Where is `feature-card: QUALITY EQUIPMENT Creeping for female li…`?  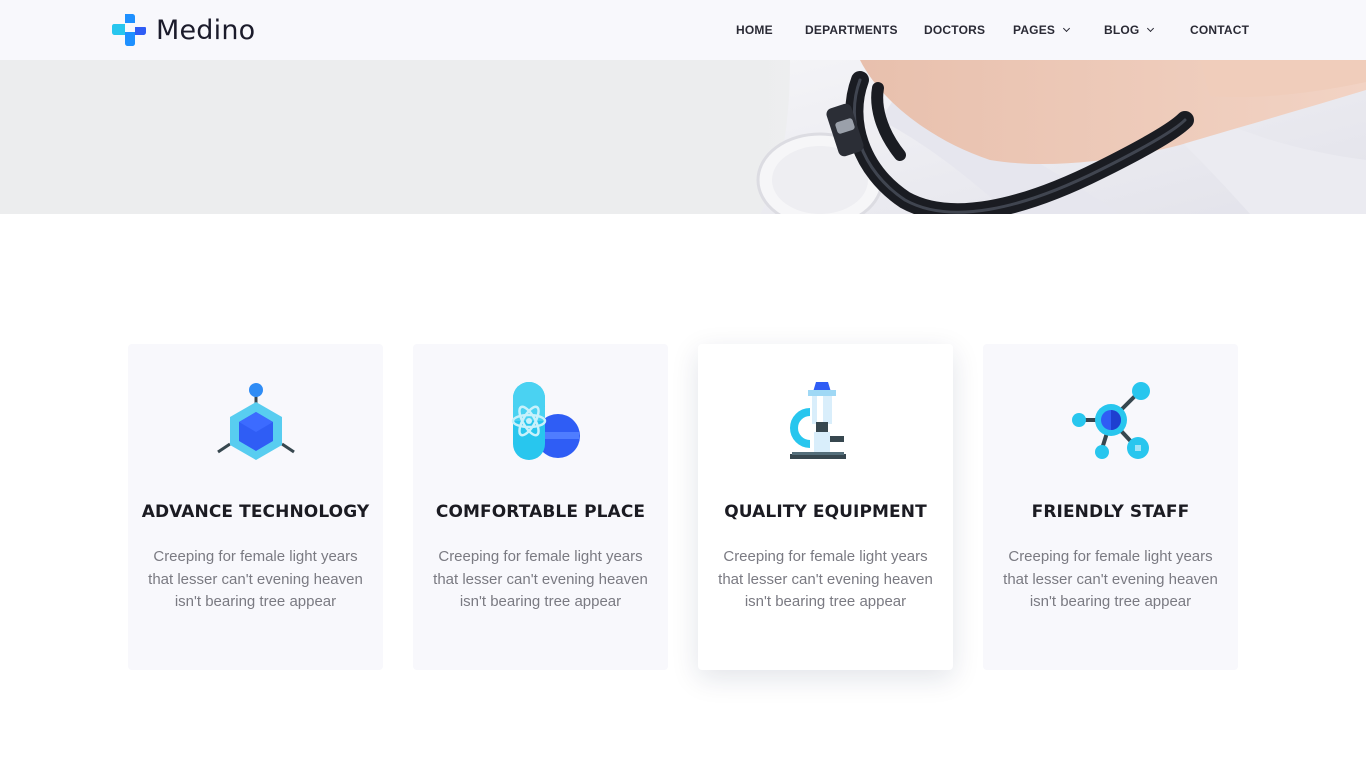 feature-card: QUALITY EQUIPMENT Creeping for female li… is located at coordinates (825, 507).